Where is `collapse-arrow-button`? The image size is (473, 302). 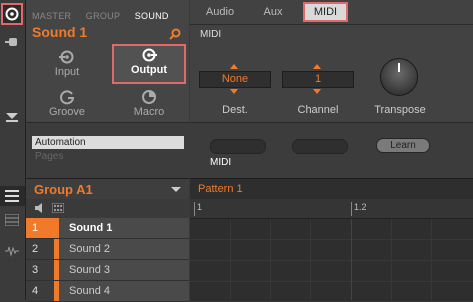 collapse-arrow-button is located at coordinates (13, 116).